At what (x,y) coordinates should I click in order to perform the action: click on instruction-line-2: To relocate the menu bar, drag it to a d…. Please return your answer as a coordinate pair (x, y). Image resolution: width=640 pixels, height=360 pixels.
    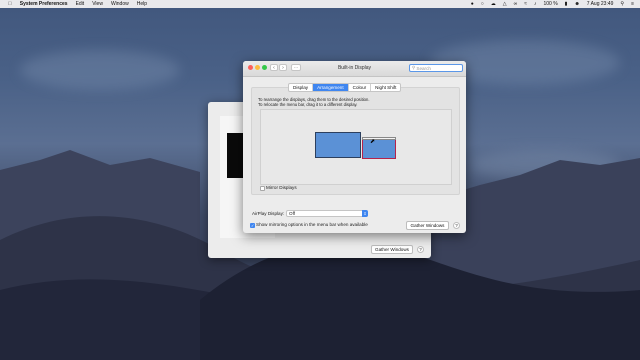
    Looking at the image, I should click on (308, 104).